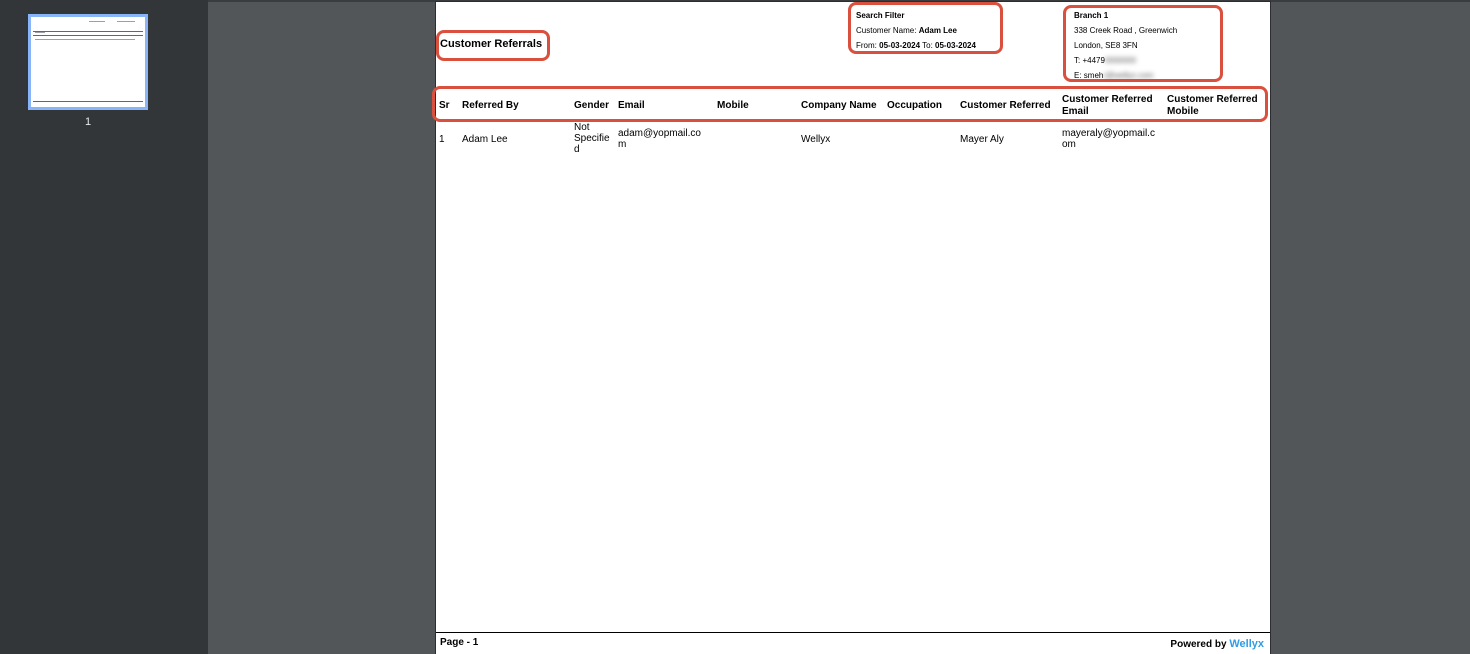 The width and height of the screenshot is (1470, 654). What do you see at coordinates (622, 144) in the screenshot?
I see `cell-line: m` at bounding box center [622, 144].